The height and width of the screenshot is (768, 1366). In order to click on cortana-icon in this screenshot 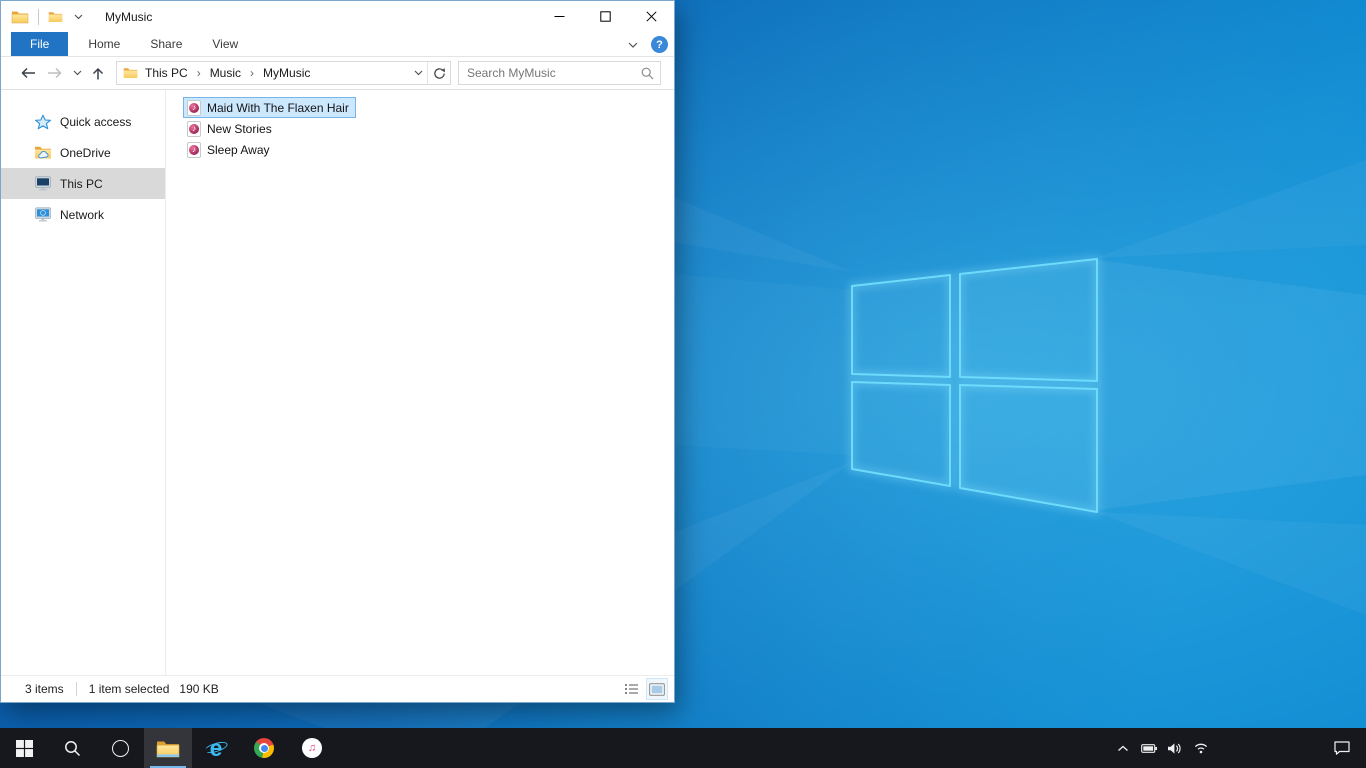, I will do `click(120, 748)`.